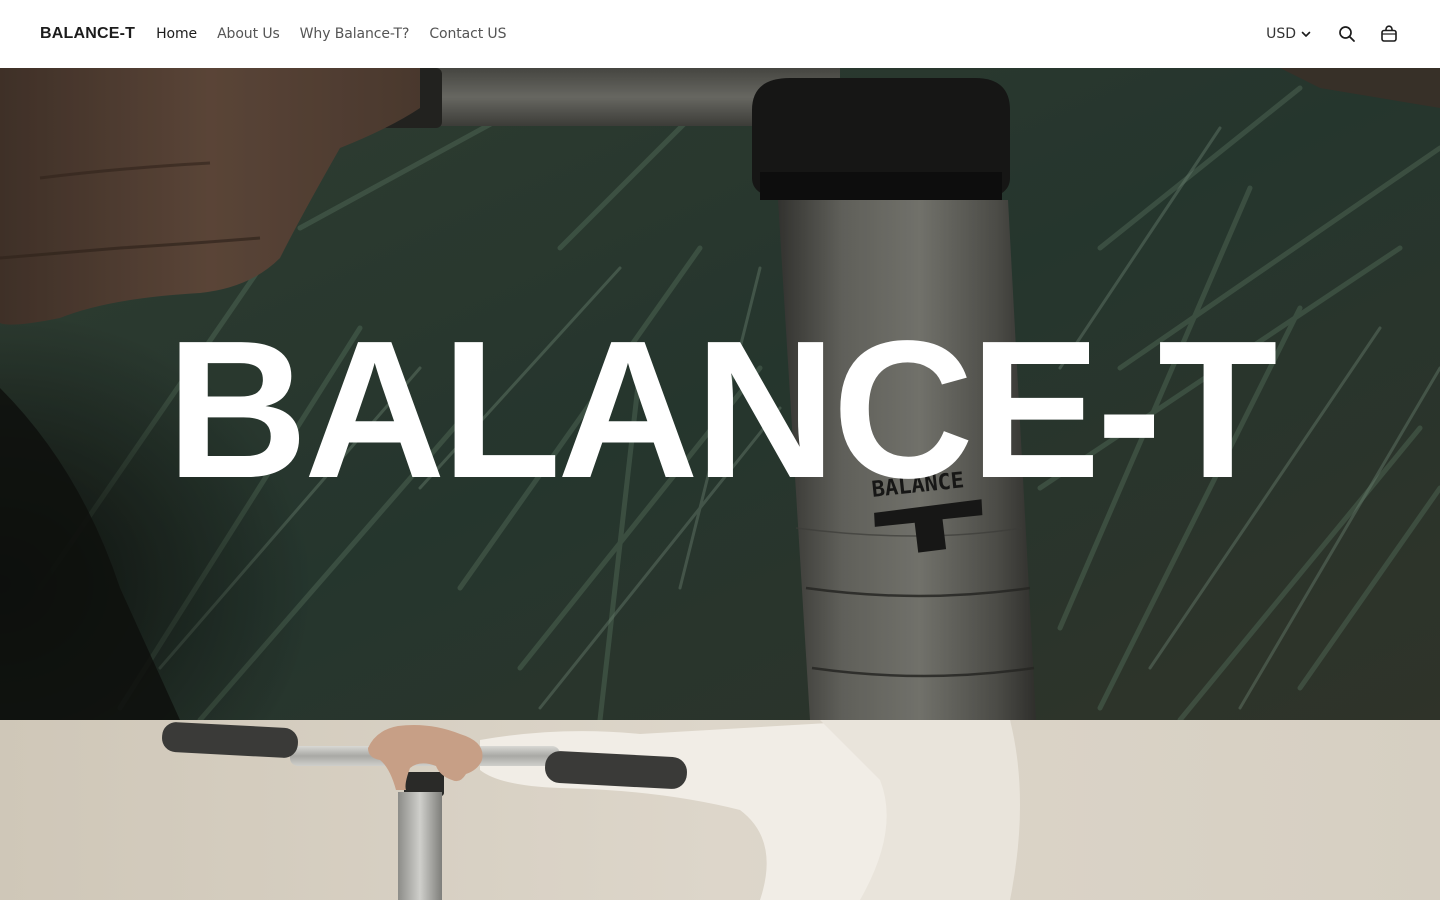 The image size is (1440, 900). I want to click on bag-icon, so click(1389, 33).